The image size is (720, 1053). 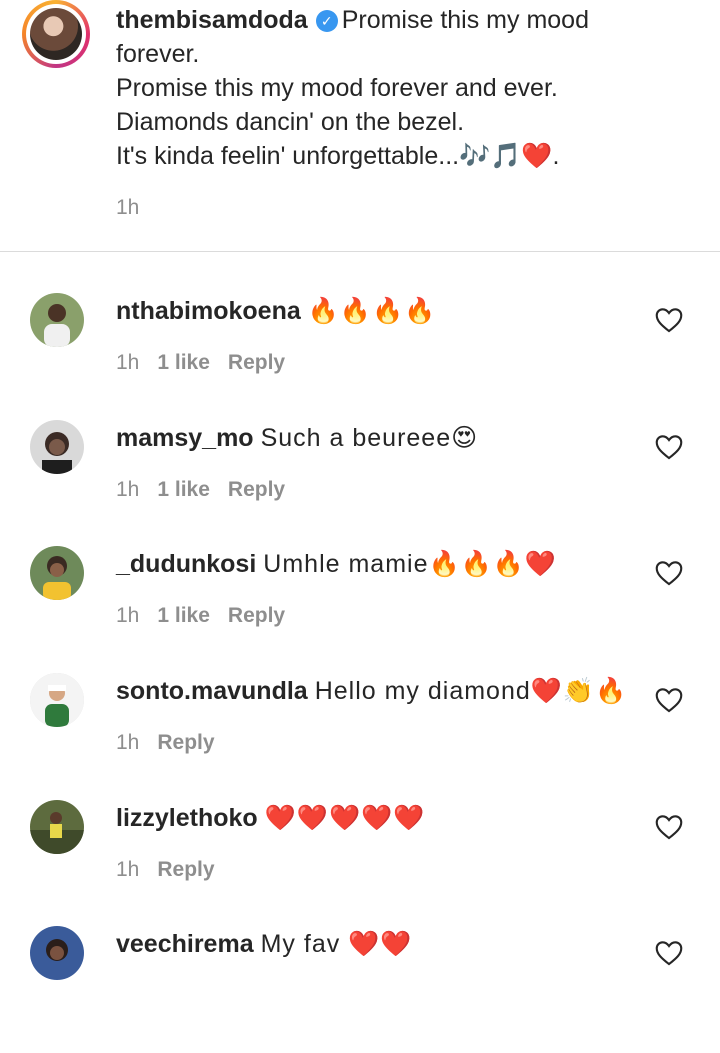 I want to click on caption-line-4: Diamonds dancin' on the bezel., so click(x=290, y=122).